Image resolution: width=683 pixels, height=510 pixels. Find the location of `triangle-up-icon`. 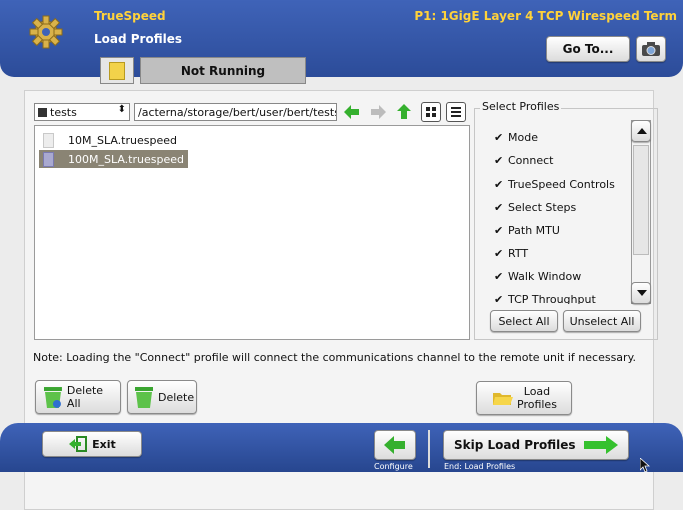

triangle-up-icon is located at coordinates (642, 131).